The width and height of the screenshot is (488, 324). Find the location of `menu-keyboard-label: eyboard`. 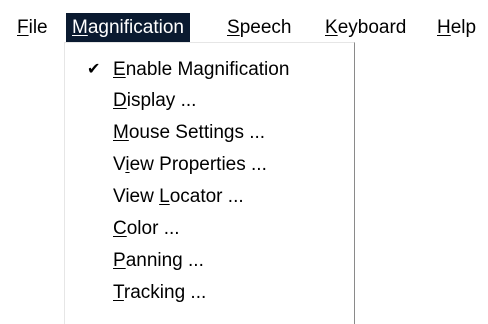

menu-keyboard-label: eyboard is located at coordinates (372, 27).